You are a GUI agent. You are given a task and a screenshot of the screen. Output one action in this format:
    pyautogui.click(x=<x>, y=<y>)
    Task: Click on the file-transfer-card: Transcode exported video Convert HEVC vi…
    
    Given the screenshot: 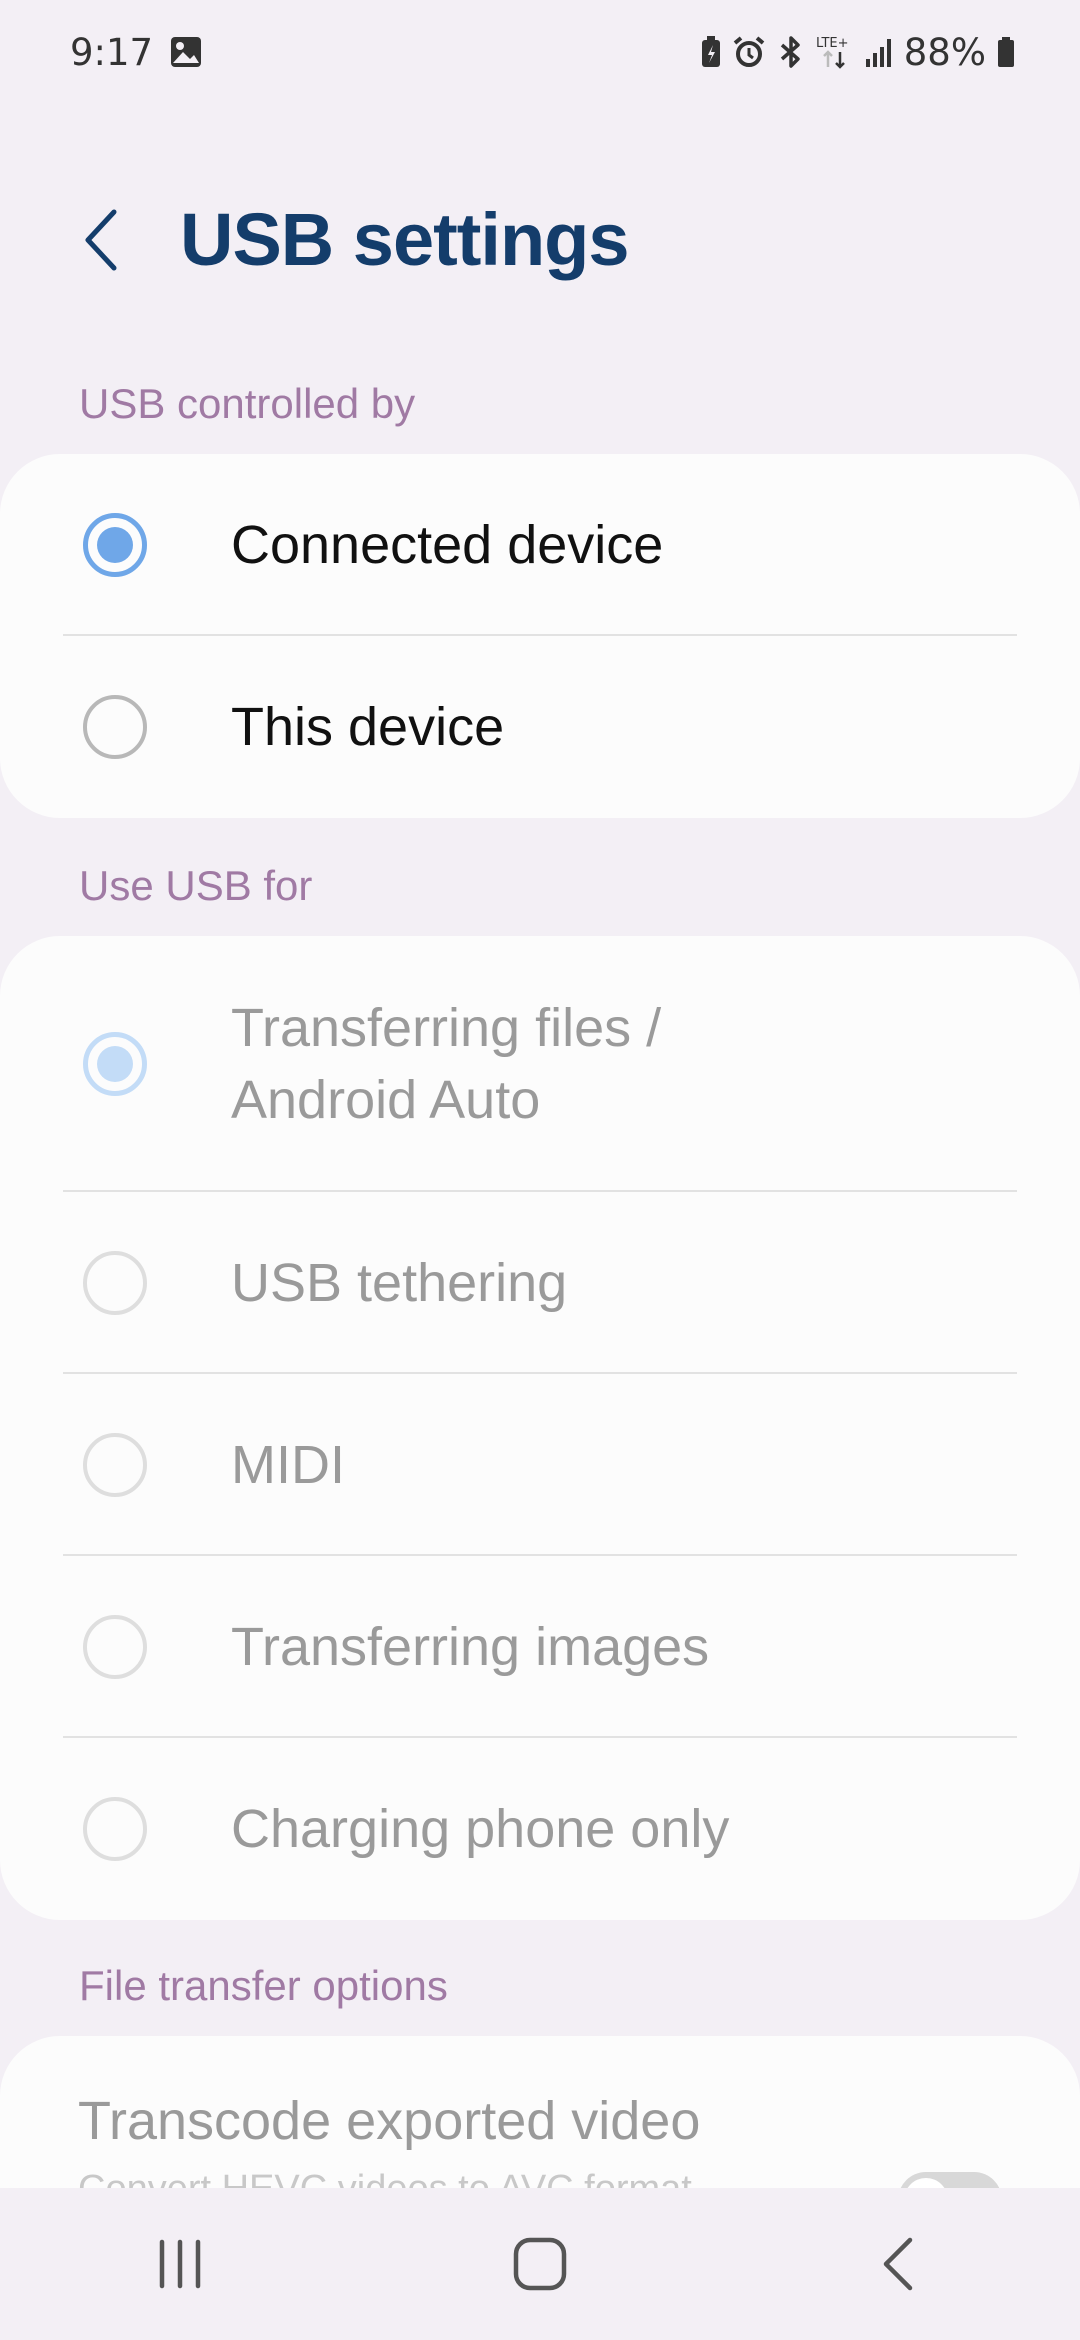 What is the action you would take?
    pyautogui.click(x=540, y=2112)
    